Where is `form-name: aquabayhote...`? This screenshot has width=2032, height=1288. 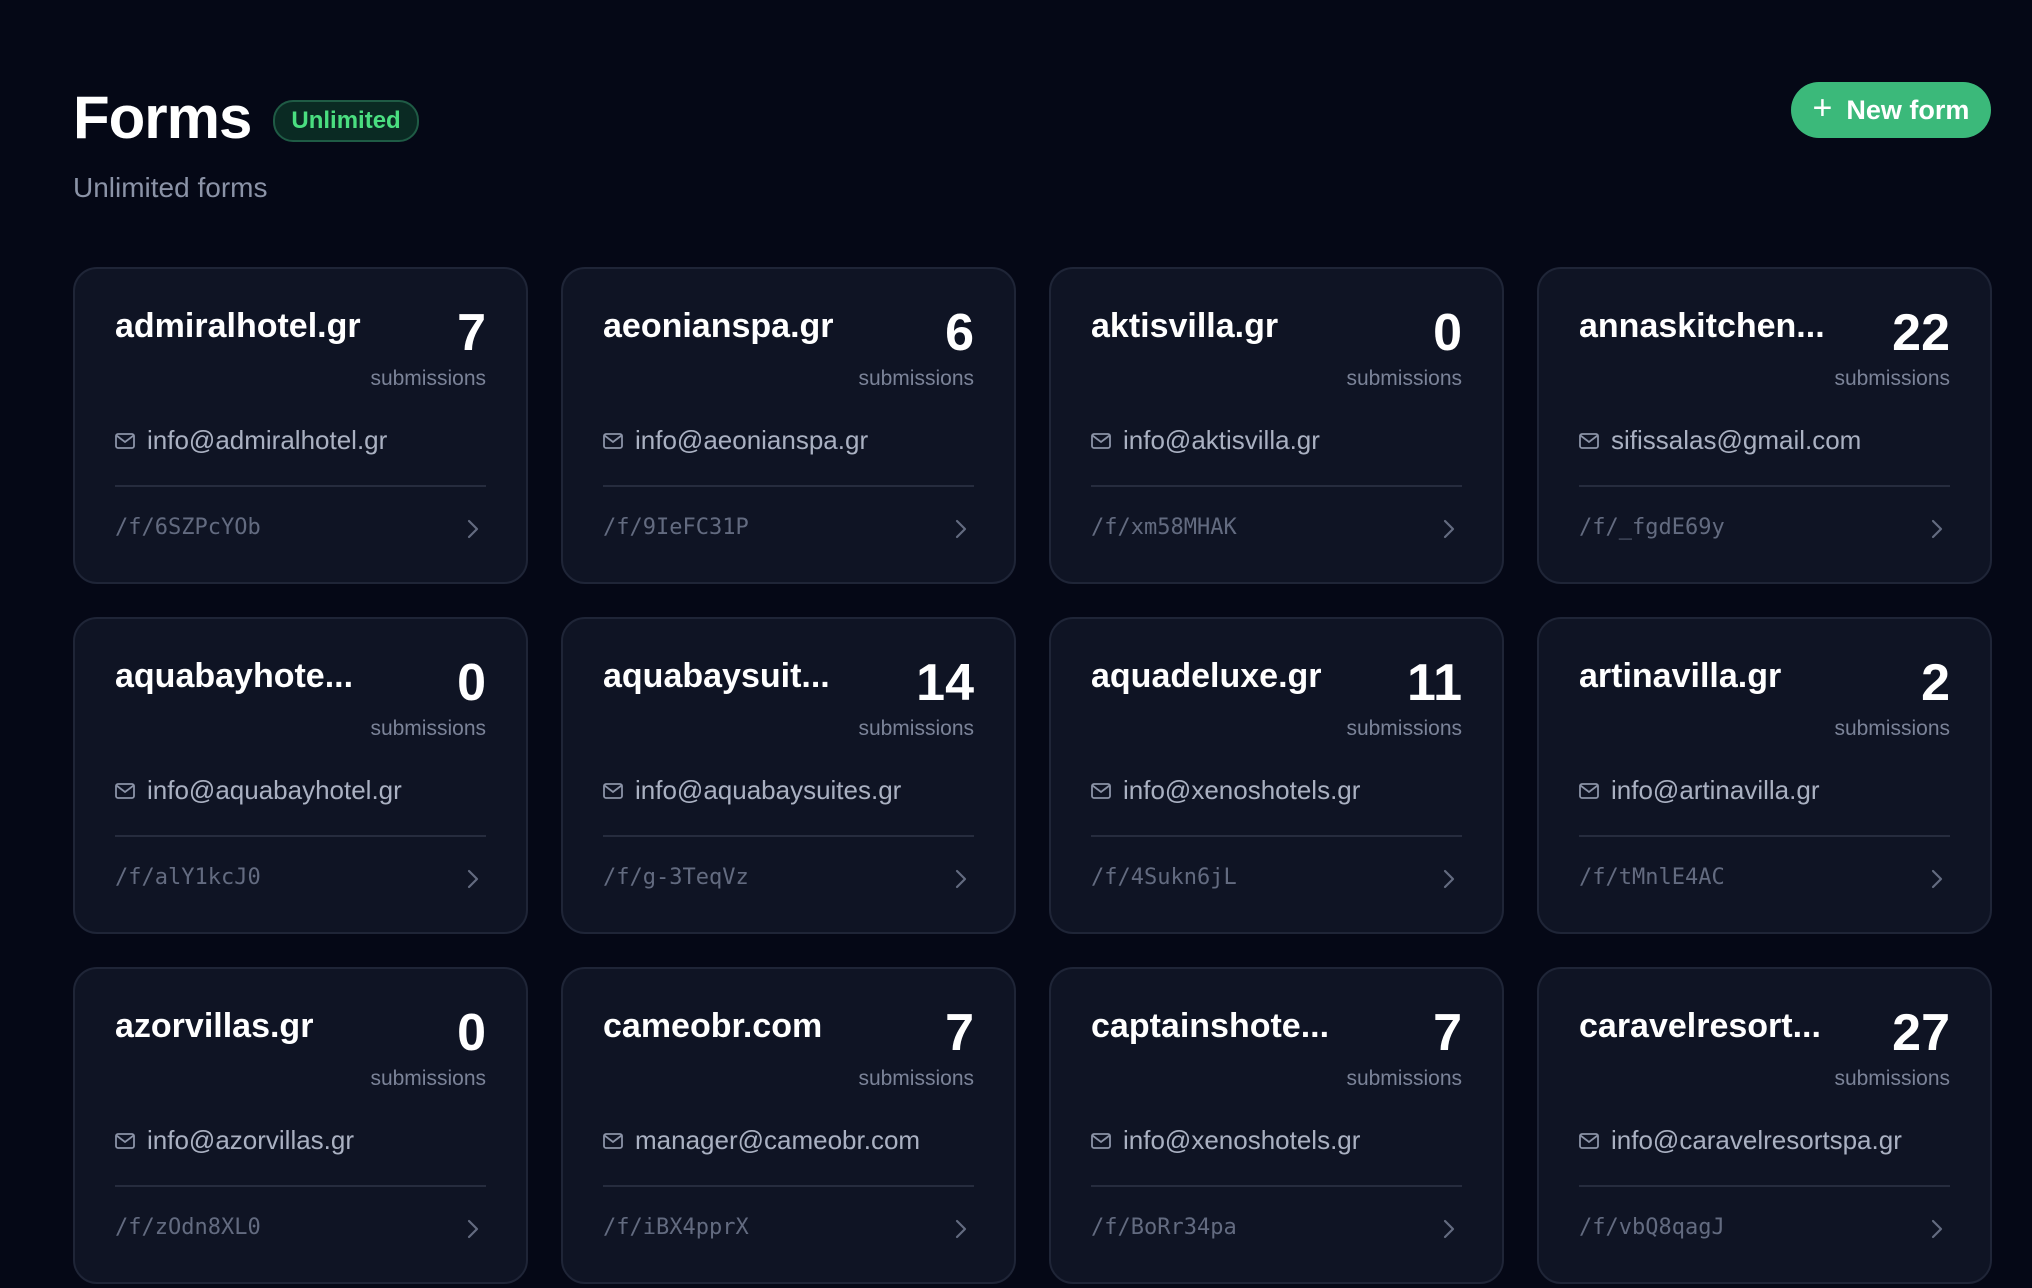 form-name: aquabayhote... is located at coordinates (234, 676).